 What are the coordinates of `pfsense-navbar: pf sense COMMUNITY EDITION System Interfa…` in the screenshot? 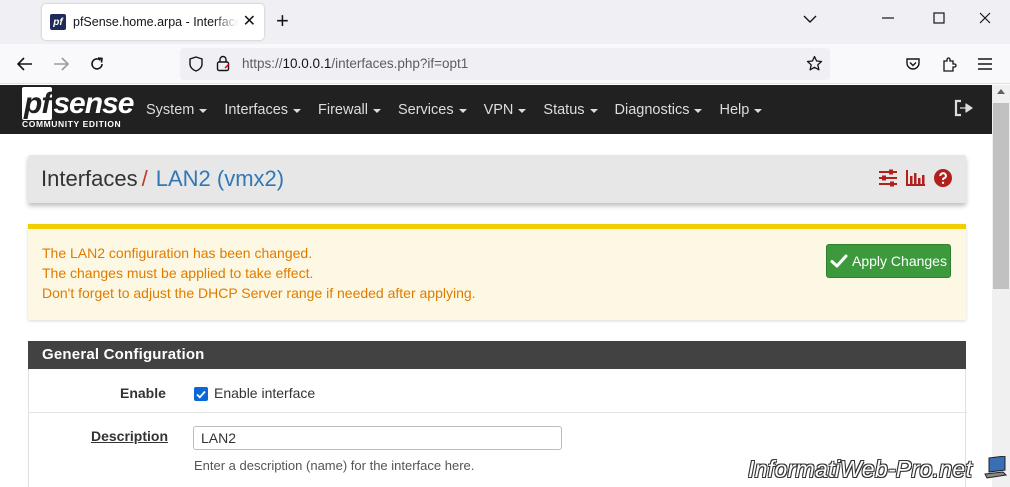 It's located at (496, 109).